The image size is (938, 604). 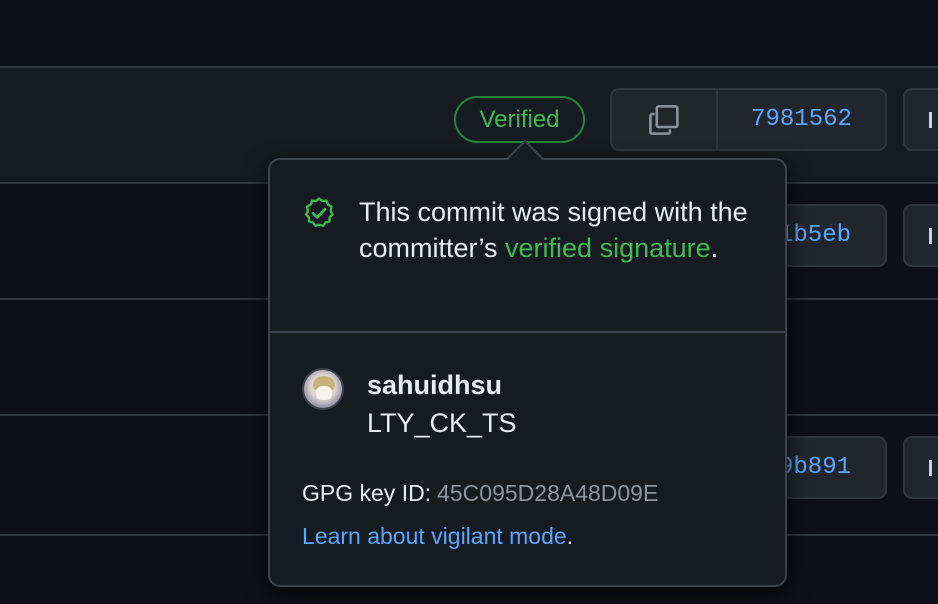 I want to click on avatar-image, so click(x=324, y=393).